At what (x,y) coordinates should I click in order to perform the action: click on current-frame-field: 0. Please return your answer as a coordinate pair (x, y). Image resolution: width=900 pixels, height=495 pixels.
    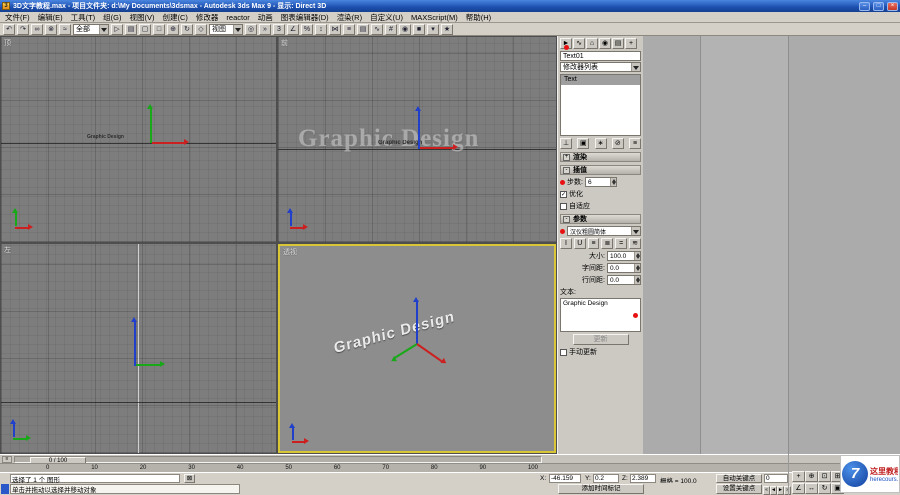
    Looking at the image, I should click on (776, 478).